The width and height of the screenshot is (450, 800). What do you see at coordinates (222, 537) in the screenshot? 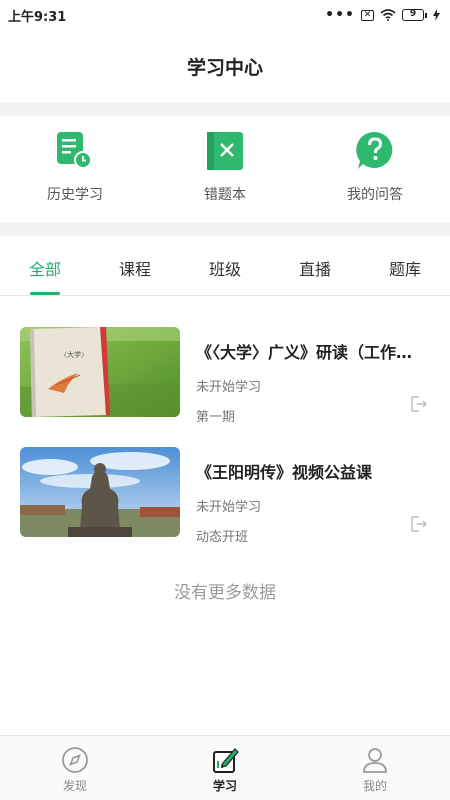
I see `course-term: 动态开班` at bounding box center [222, 537].